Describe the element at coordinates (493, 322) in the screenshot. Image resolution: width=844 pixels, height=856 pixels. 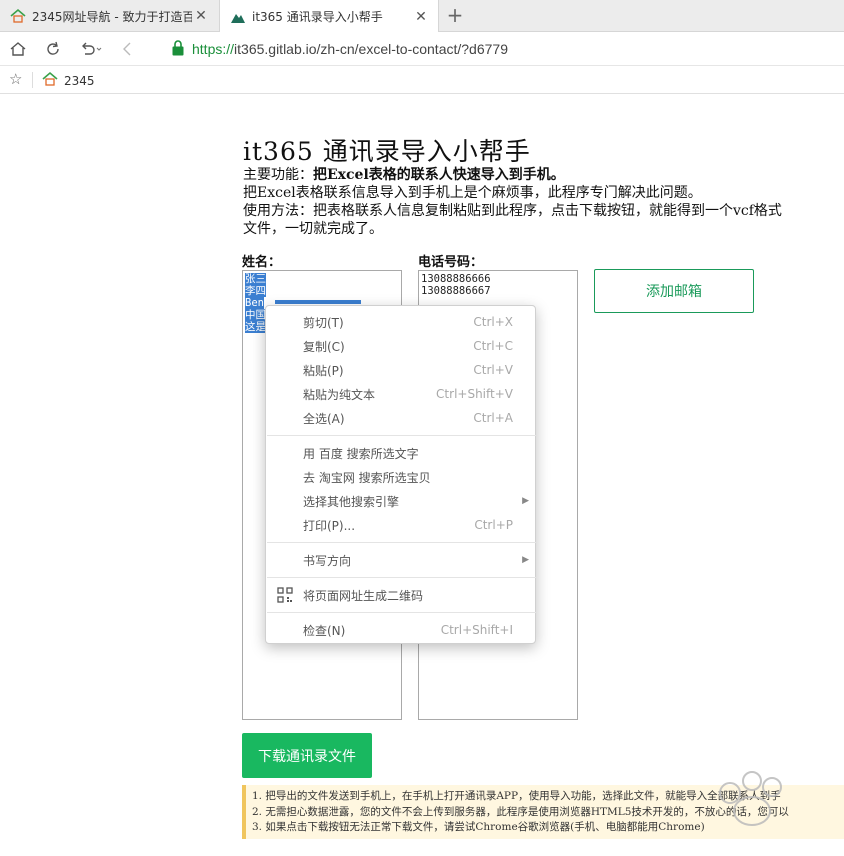
I see `menu-shortcut: Ctrl+X` at that location.